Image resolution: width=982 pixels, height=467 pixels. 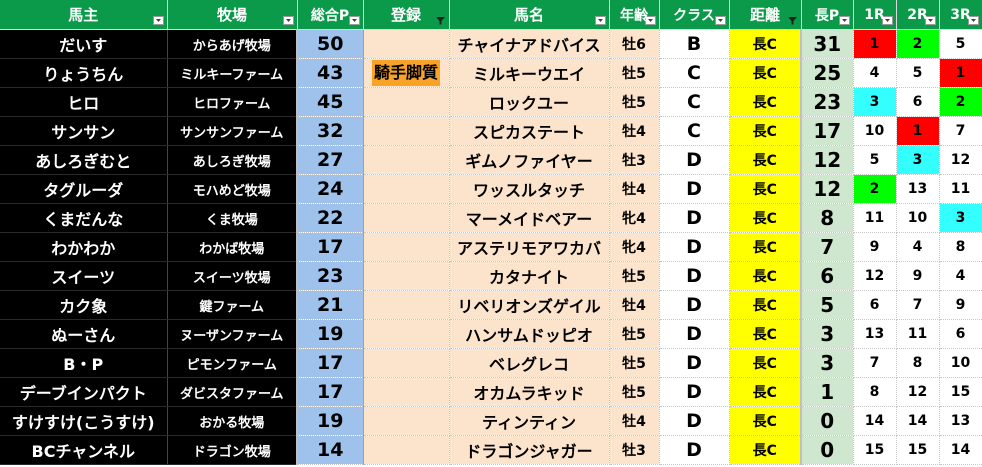 I want to click on race-1-cell: 6, so click(x=875, y=305).